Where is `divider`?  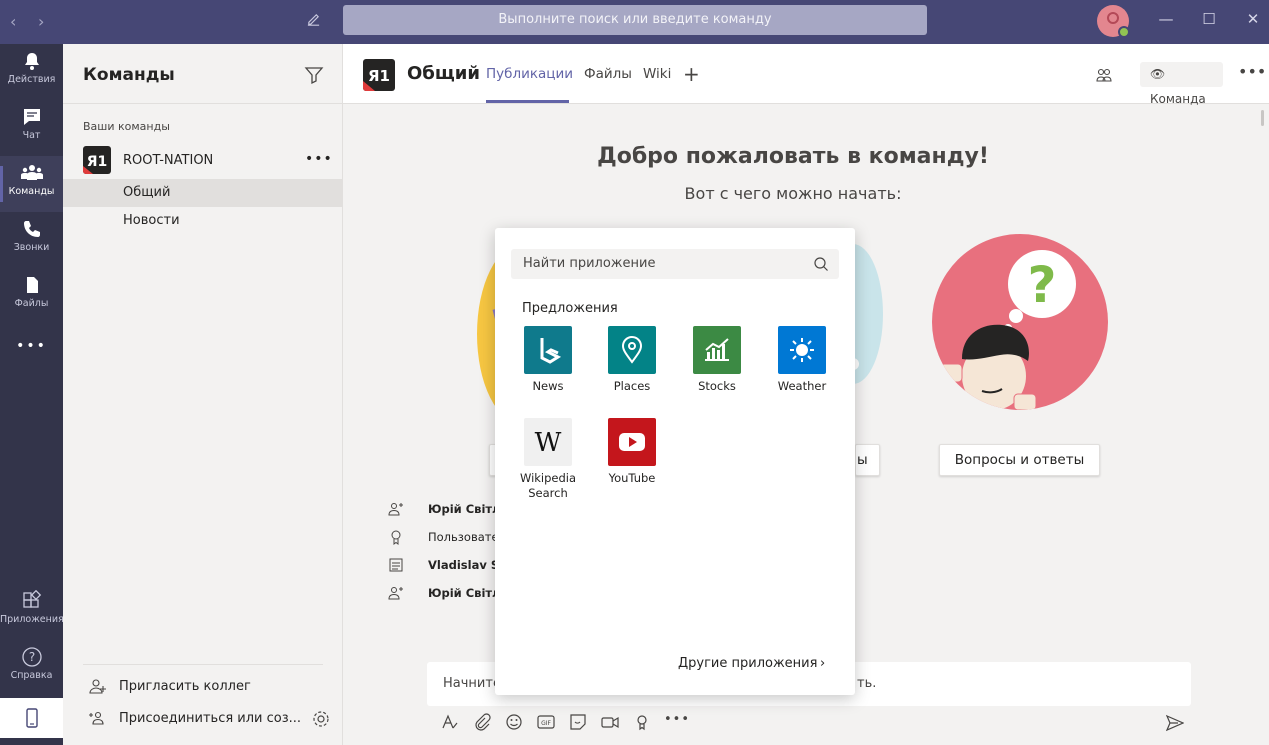 divider is located at coordinates (203, 664).